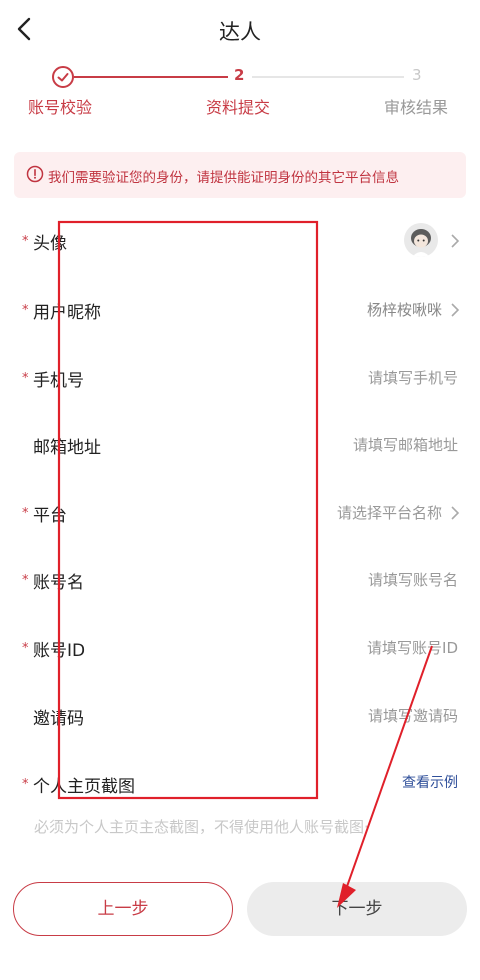 The width and height of the screenshot is (480, 980). What do you see at coordinates (413, 579) in the screenshot?
I see `account-name-field: 请填写账号名` at bounding box center [413, 579].